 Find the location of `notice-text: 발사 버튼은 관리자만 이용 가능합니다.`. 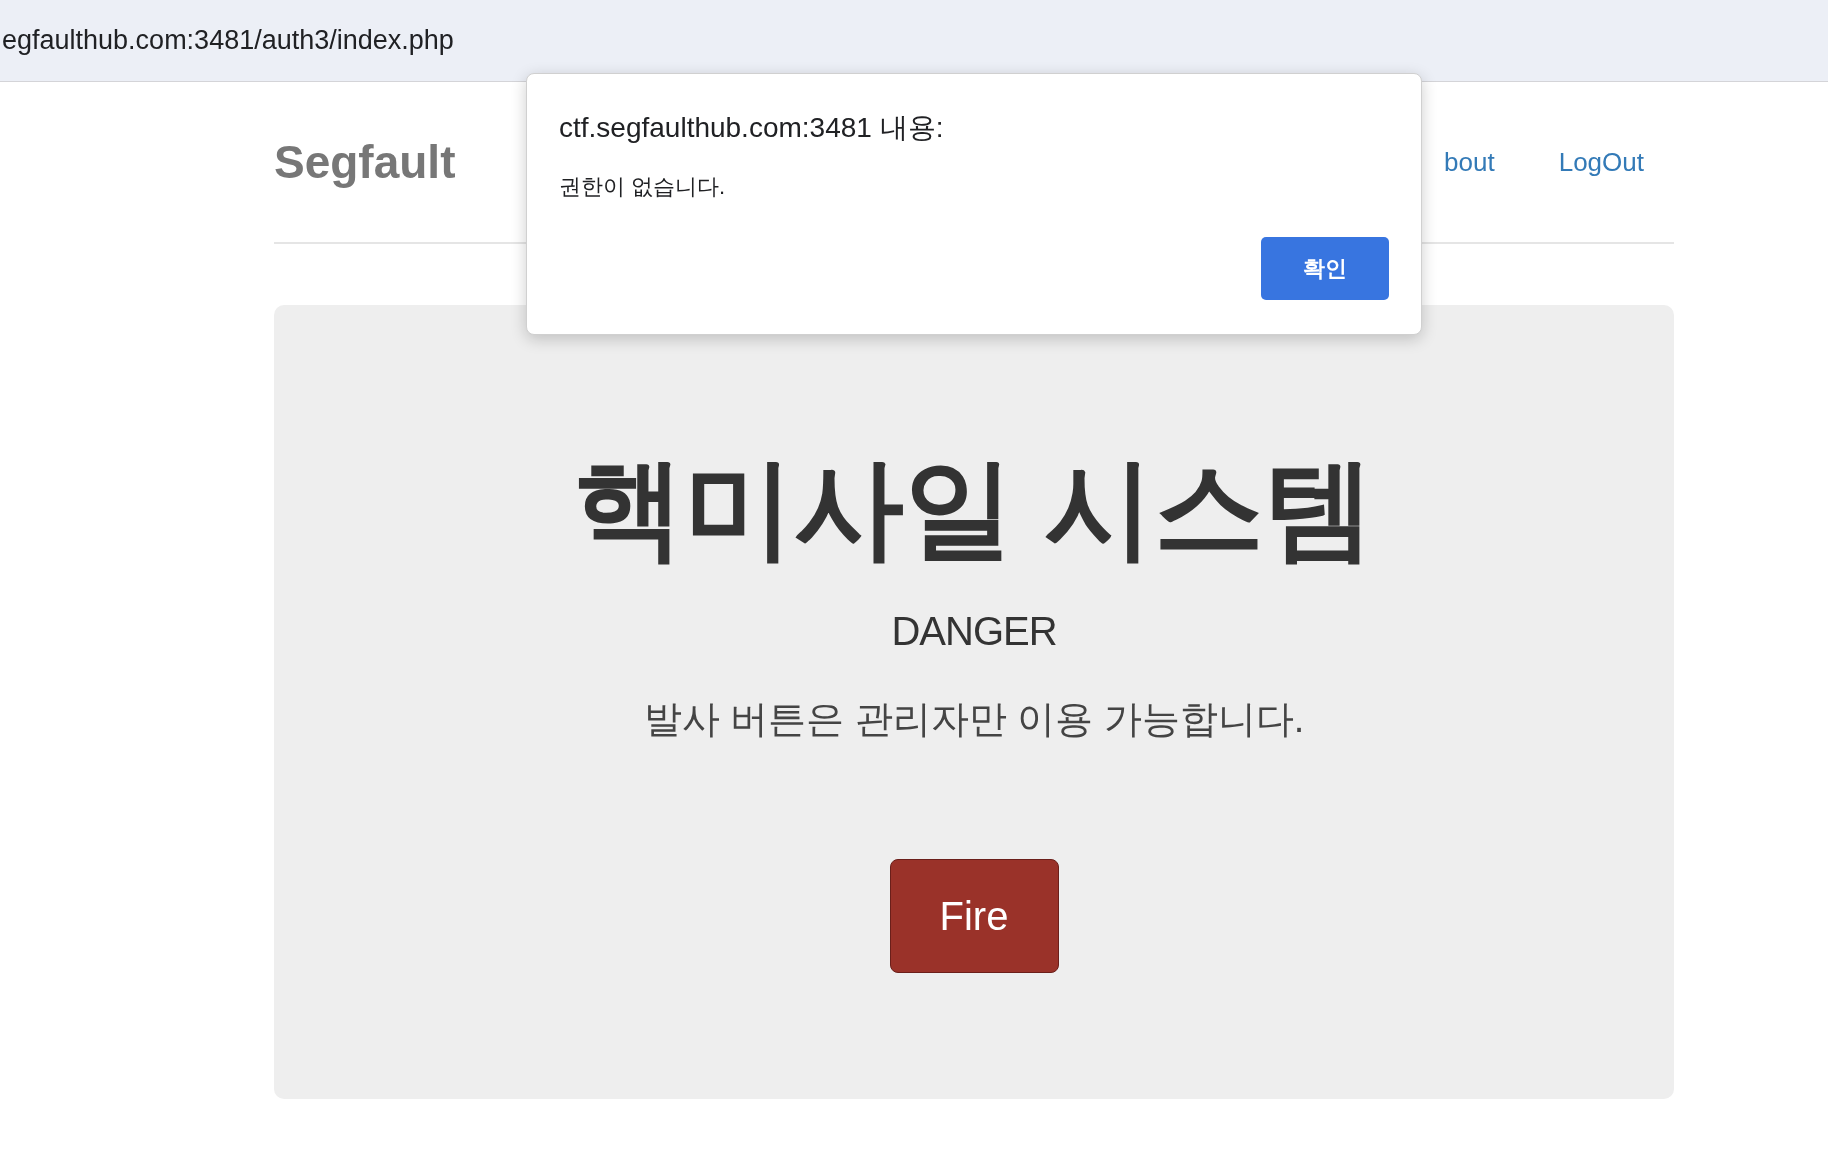

notice-text: 발사 버튼은 관리자만 이용 가능합니다. is located at coordinates (974, 719).